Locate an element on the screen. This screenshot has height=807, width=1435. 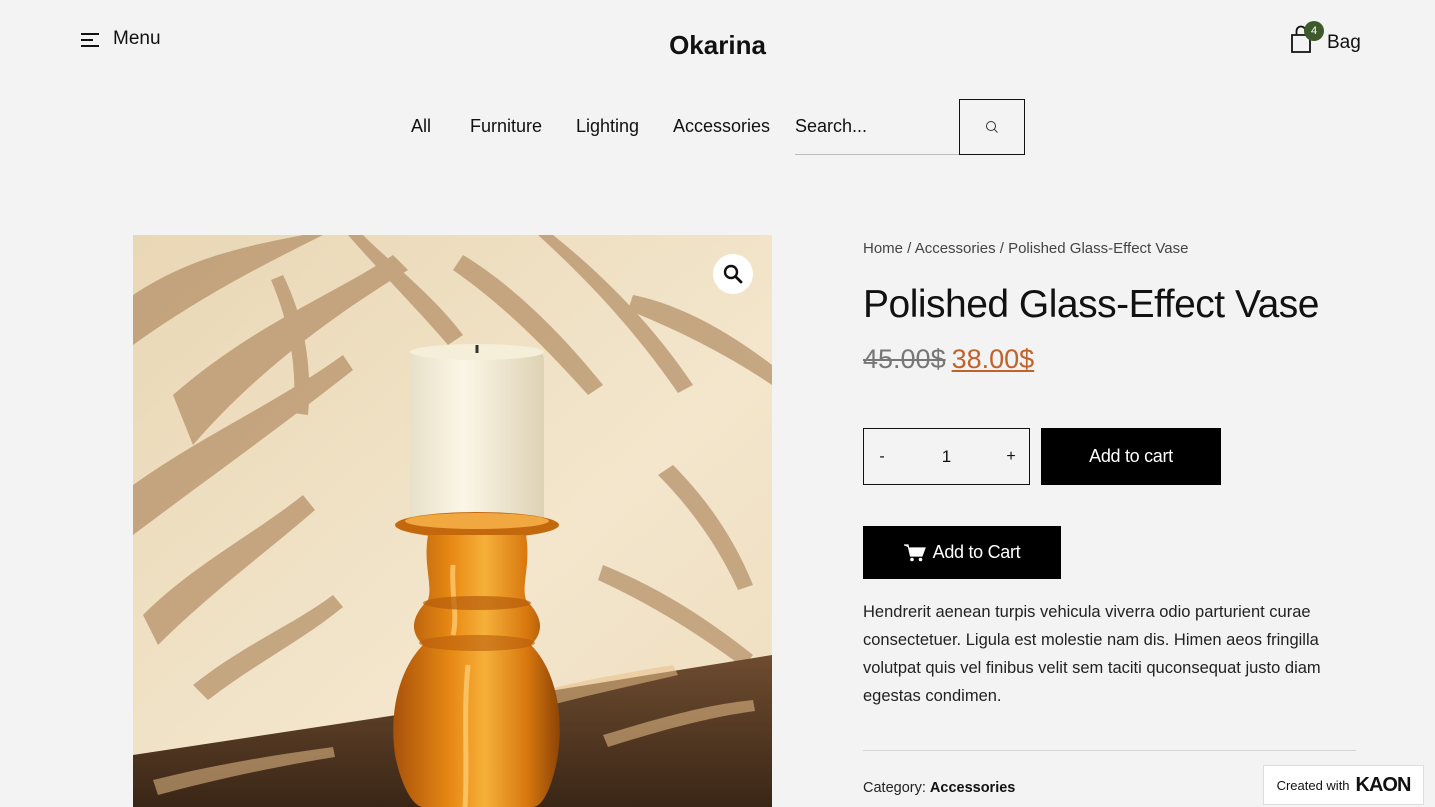
add-to-cart-alt-button: Add to Cart is located at coordinates (962, 552).